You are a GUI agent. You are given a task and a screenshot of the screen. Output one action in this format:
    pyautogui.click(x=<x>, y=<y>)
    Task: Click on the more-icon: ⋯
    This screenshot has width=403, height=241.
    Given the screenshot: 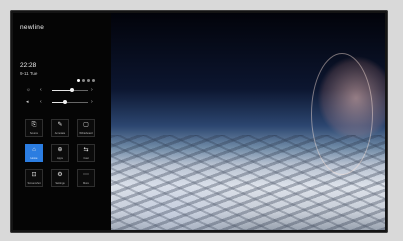 What is the action you would take?
    pyautogui.click(x=86, y=175)
    